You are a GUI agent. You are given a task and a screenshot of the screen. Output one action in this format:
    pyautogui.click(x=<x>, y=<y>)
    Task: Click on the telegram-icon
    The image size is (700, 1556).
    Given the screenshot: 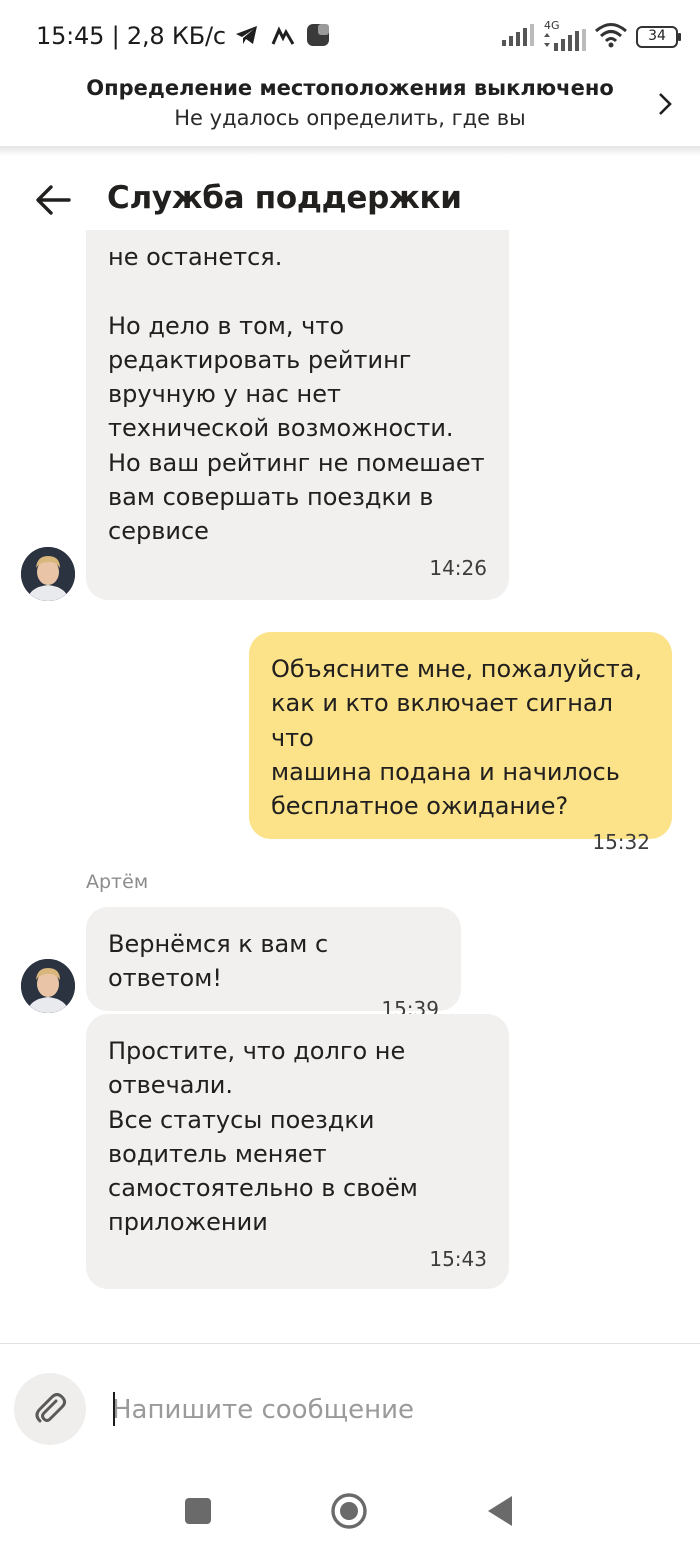 What is the action you would take?
    pyautogui.click(x=247, y=38)
    